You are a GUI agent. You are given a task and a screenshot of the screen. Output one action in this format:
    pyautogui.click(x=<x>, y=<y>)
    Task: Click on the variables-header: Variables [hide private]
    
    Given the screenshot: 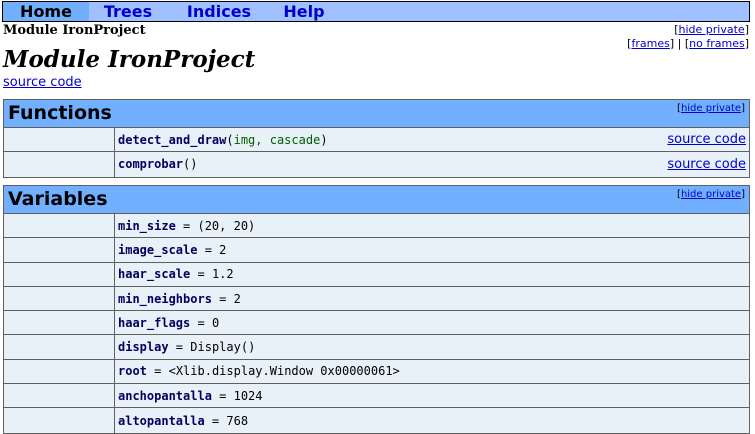 What is the action you would take?
    pyautogui.click(x=376, y=200)
    